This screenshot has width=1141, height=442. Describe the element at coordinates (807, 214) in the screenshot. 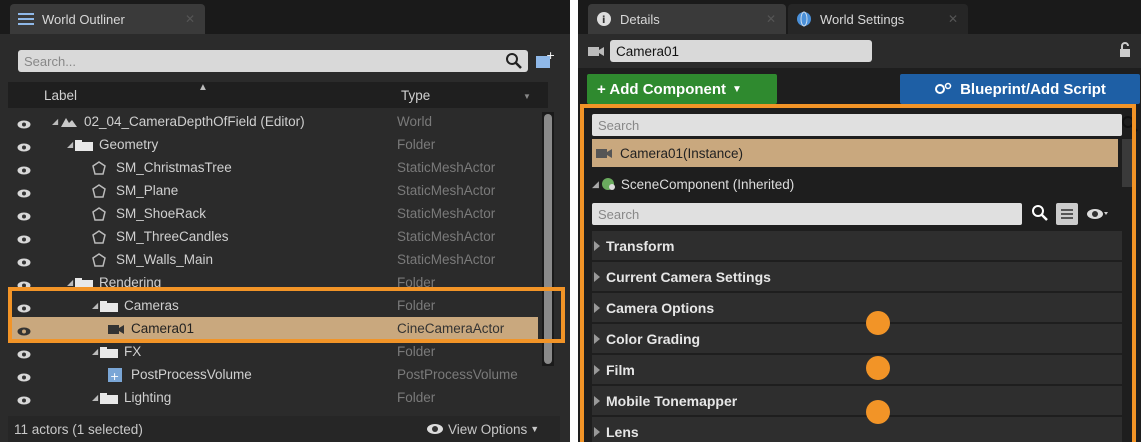

I see `property-search-input: Search` at that location.